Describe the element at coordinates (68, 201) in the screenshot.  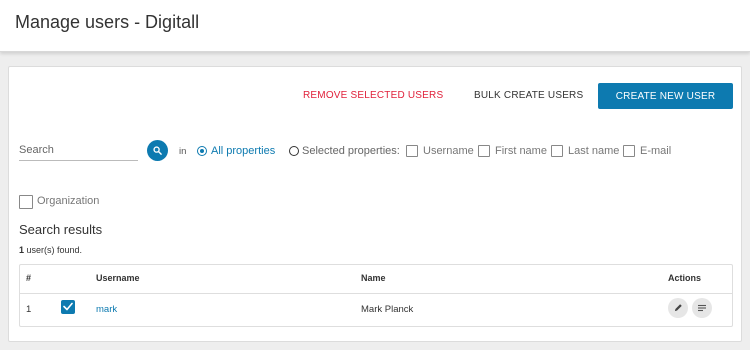
I see `organization-label: Organization` at that location.